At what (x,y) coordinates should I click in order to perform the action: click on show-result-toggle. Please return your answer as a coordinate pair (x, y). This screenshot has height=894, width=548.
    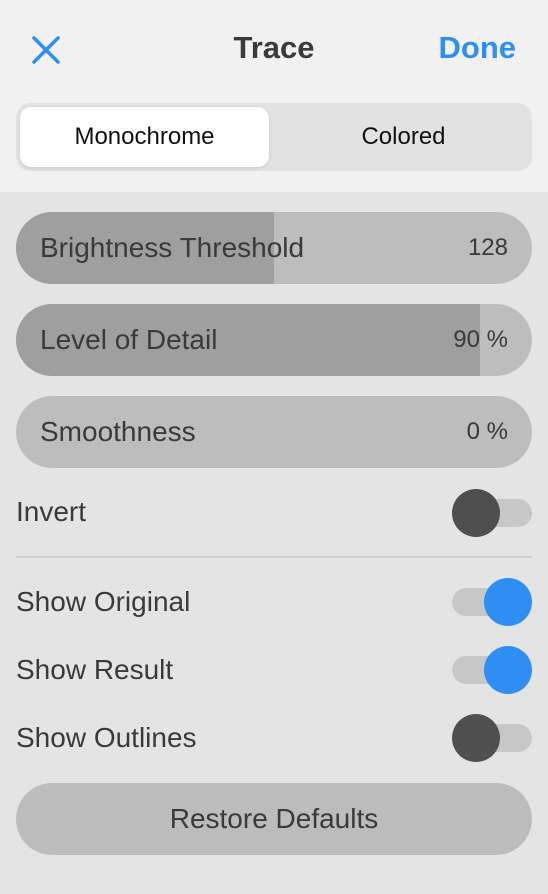
    Looking at the image, I should click on (492, 670).